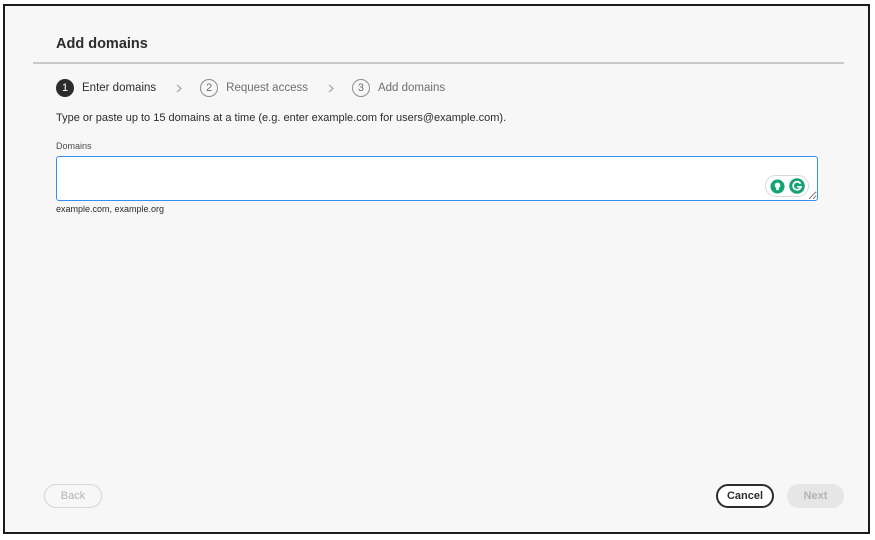 This screenshot has width=875, height=540. Describe the element at coordinates (267, 88) in the screenshot. I see `step-label-request-access: Request access` at that location.